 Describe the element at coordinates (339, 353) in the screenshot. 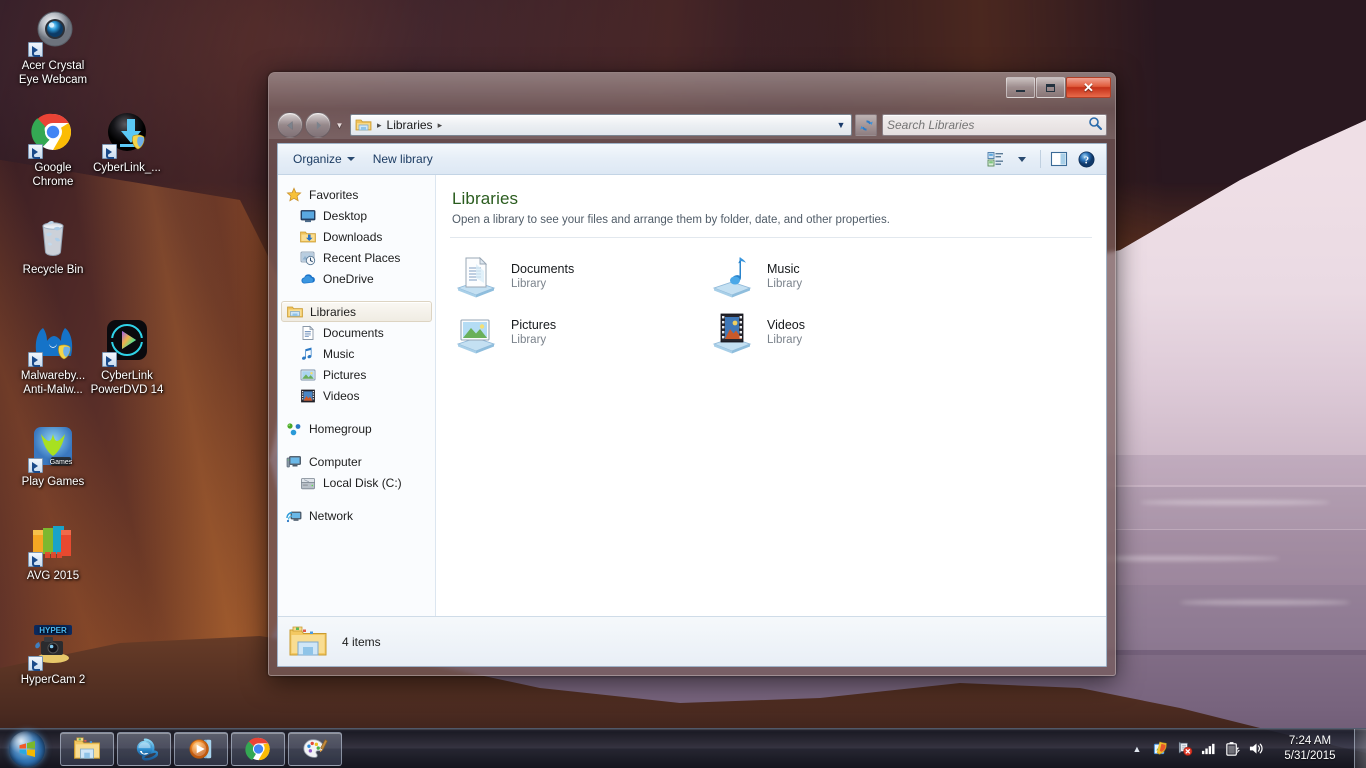

I see `nav-label: Music` at that location.